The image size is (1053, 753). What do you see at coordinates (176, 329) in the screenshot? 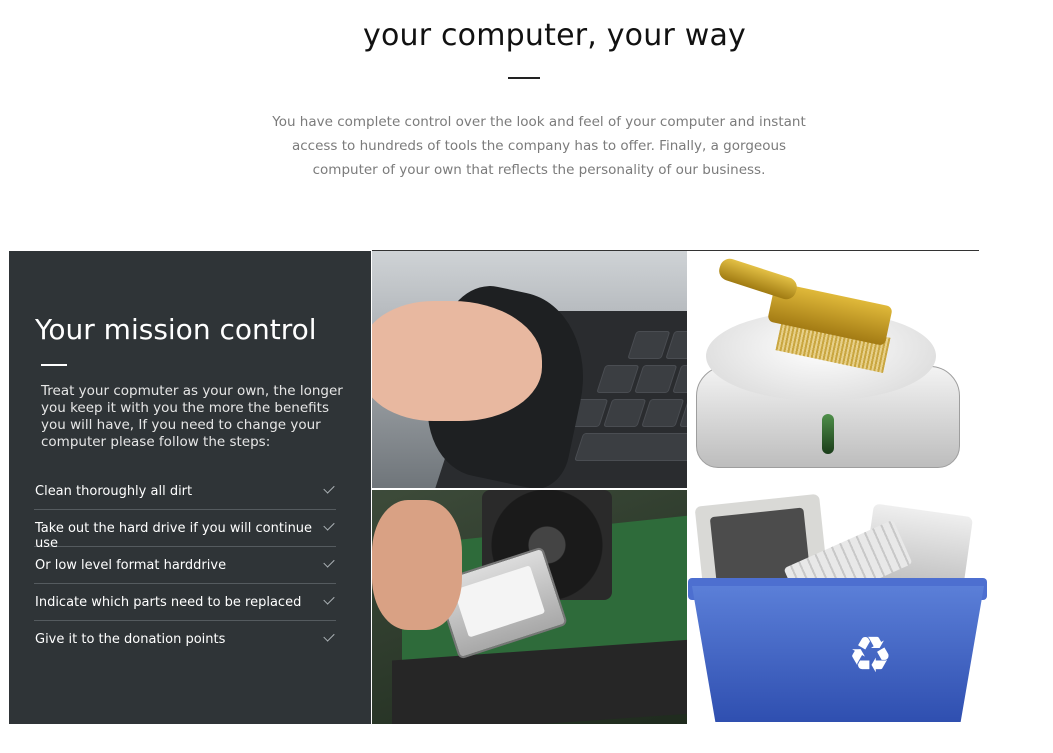
I see `panel-title: Your mission control` at bounding box center [176, 329].